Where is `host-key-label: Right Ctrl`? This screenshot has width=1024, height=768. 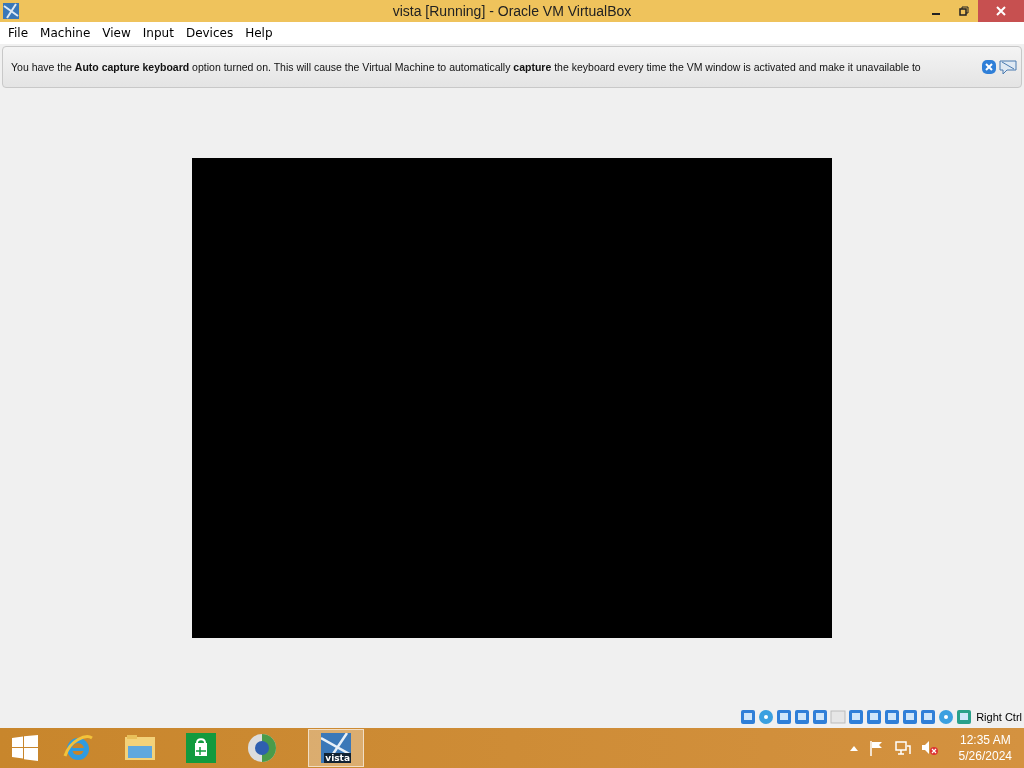 host-key-label: Right Ctrl is located at coordinates (999, 717).